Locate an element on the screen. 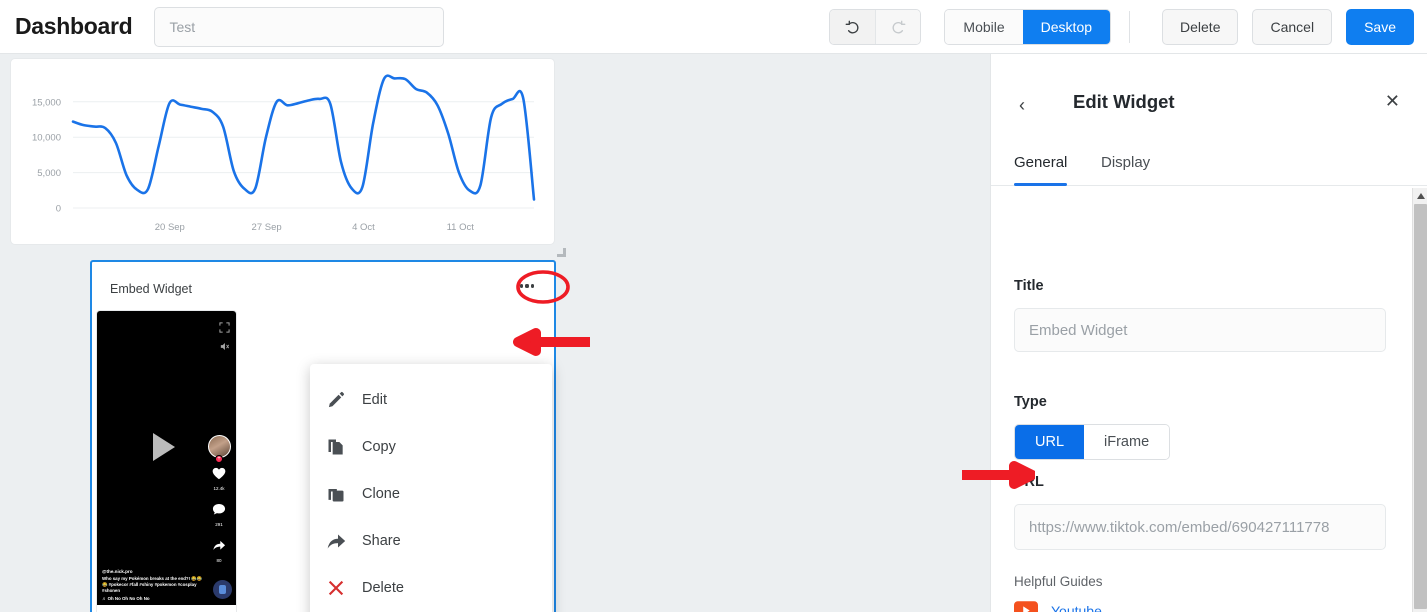  comment-icon is located at coordinates (219, 509).